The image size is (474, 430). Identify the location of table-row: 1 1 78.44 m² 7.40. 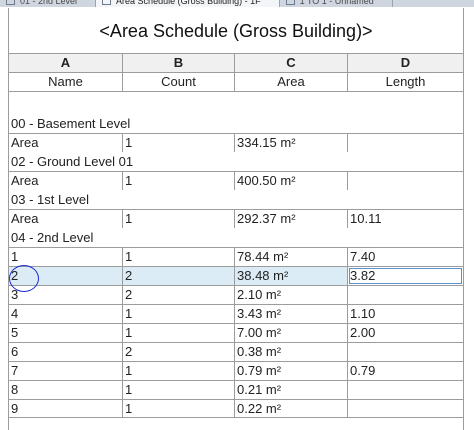
(236, 256).